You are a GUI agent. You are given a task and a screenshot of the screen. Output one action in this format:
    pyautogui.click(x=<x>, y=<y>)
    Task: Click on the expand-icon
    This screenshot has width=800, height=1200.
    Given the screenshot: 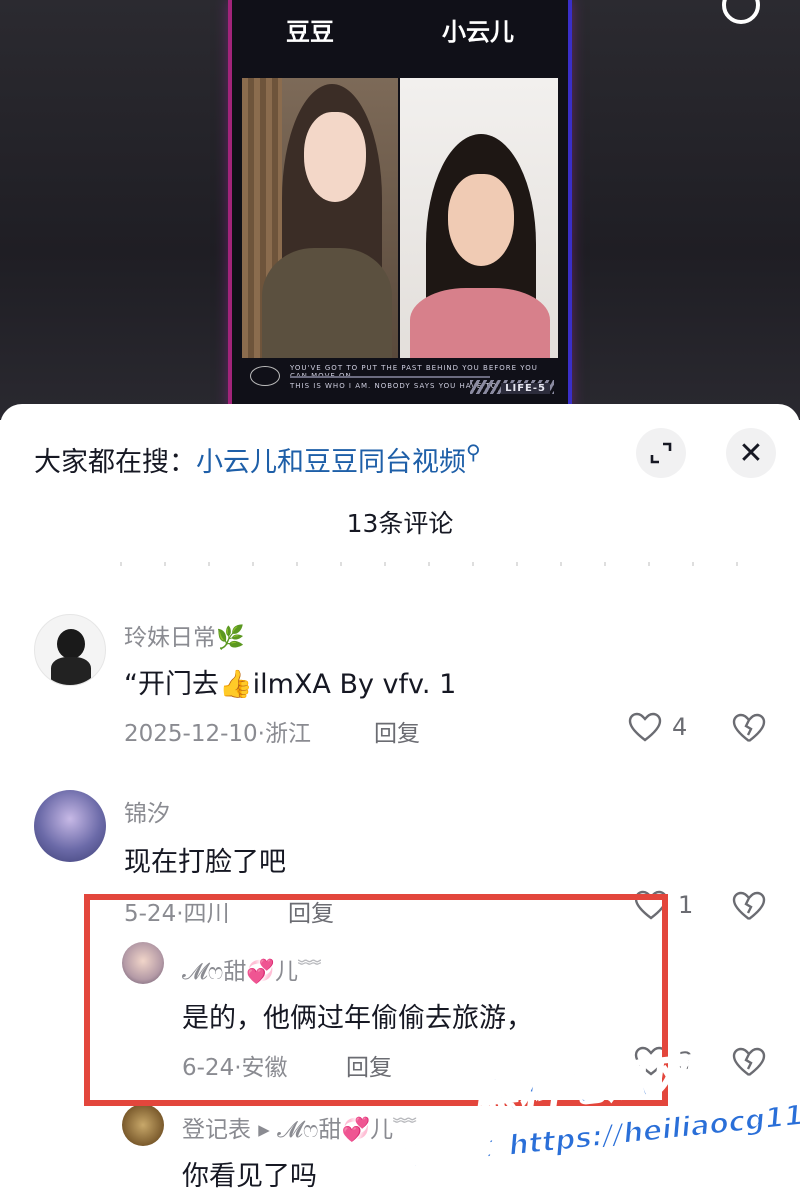 What is the action you would take?
    pyautogui.click(x=661, y=453)
    